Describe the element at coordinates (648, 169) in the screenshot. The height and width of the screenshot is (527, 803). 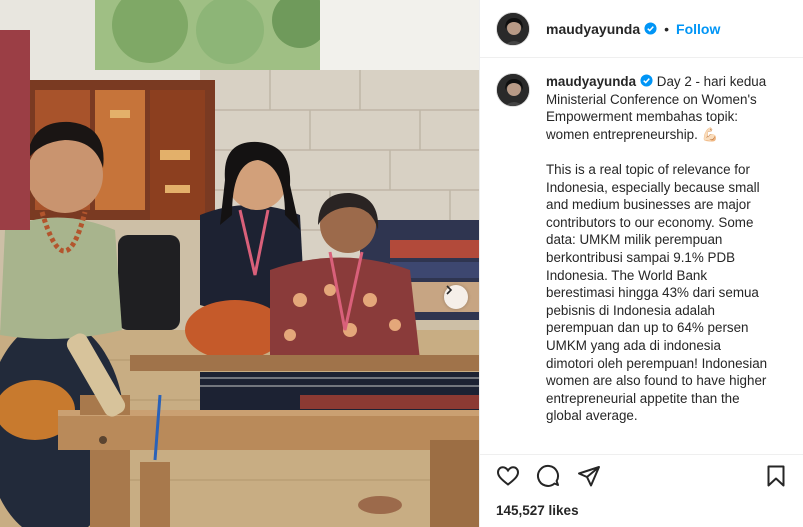
I see `caption-line: This is a real topic of relevance for` at that location.